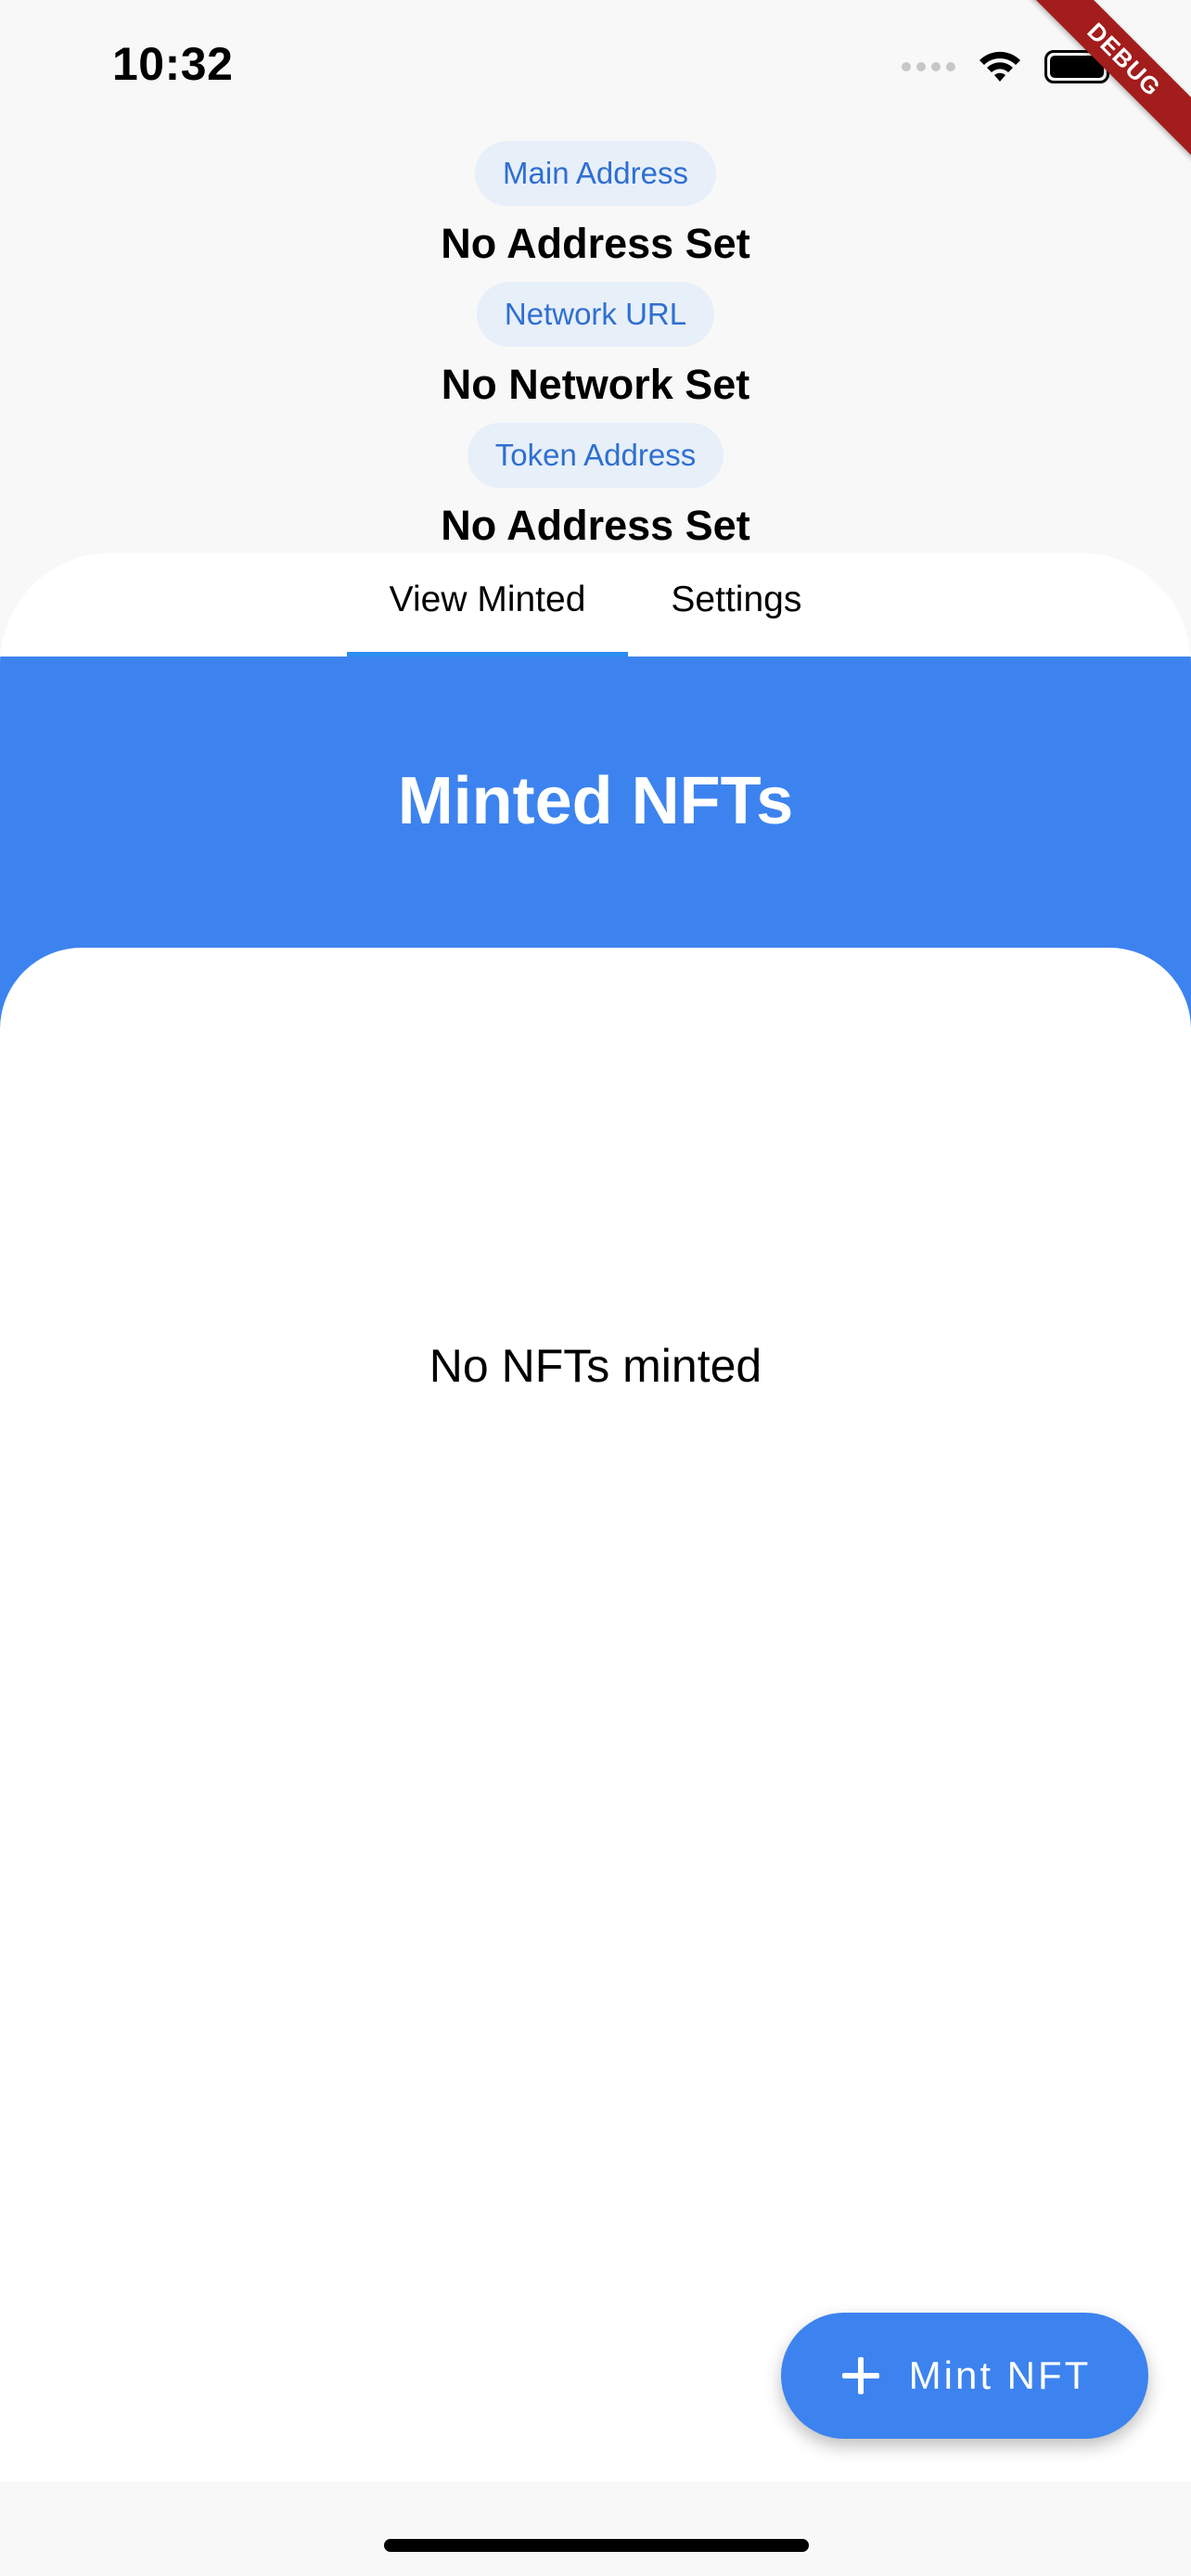  I want to click on network-url-value: No Network Set, so click(595, 385).